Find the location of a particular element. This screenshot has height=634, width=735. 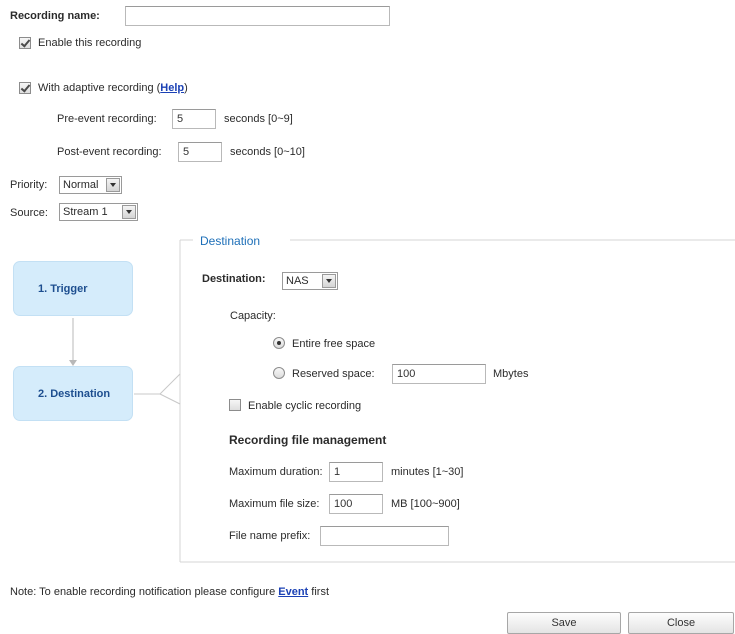

max-file-size-input: 100 is located at coordinates (356, 504).